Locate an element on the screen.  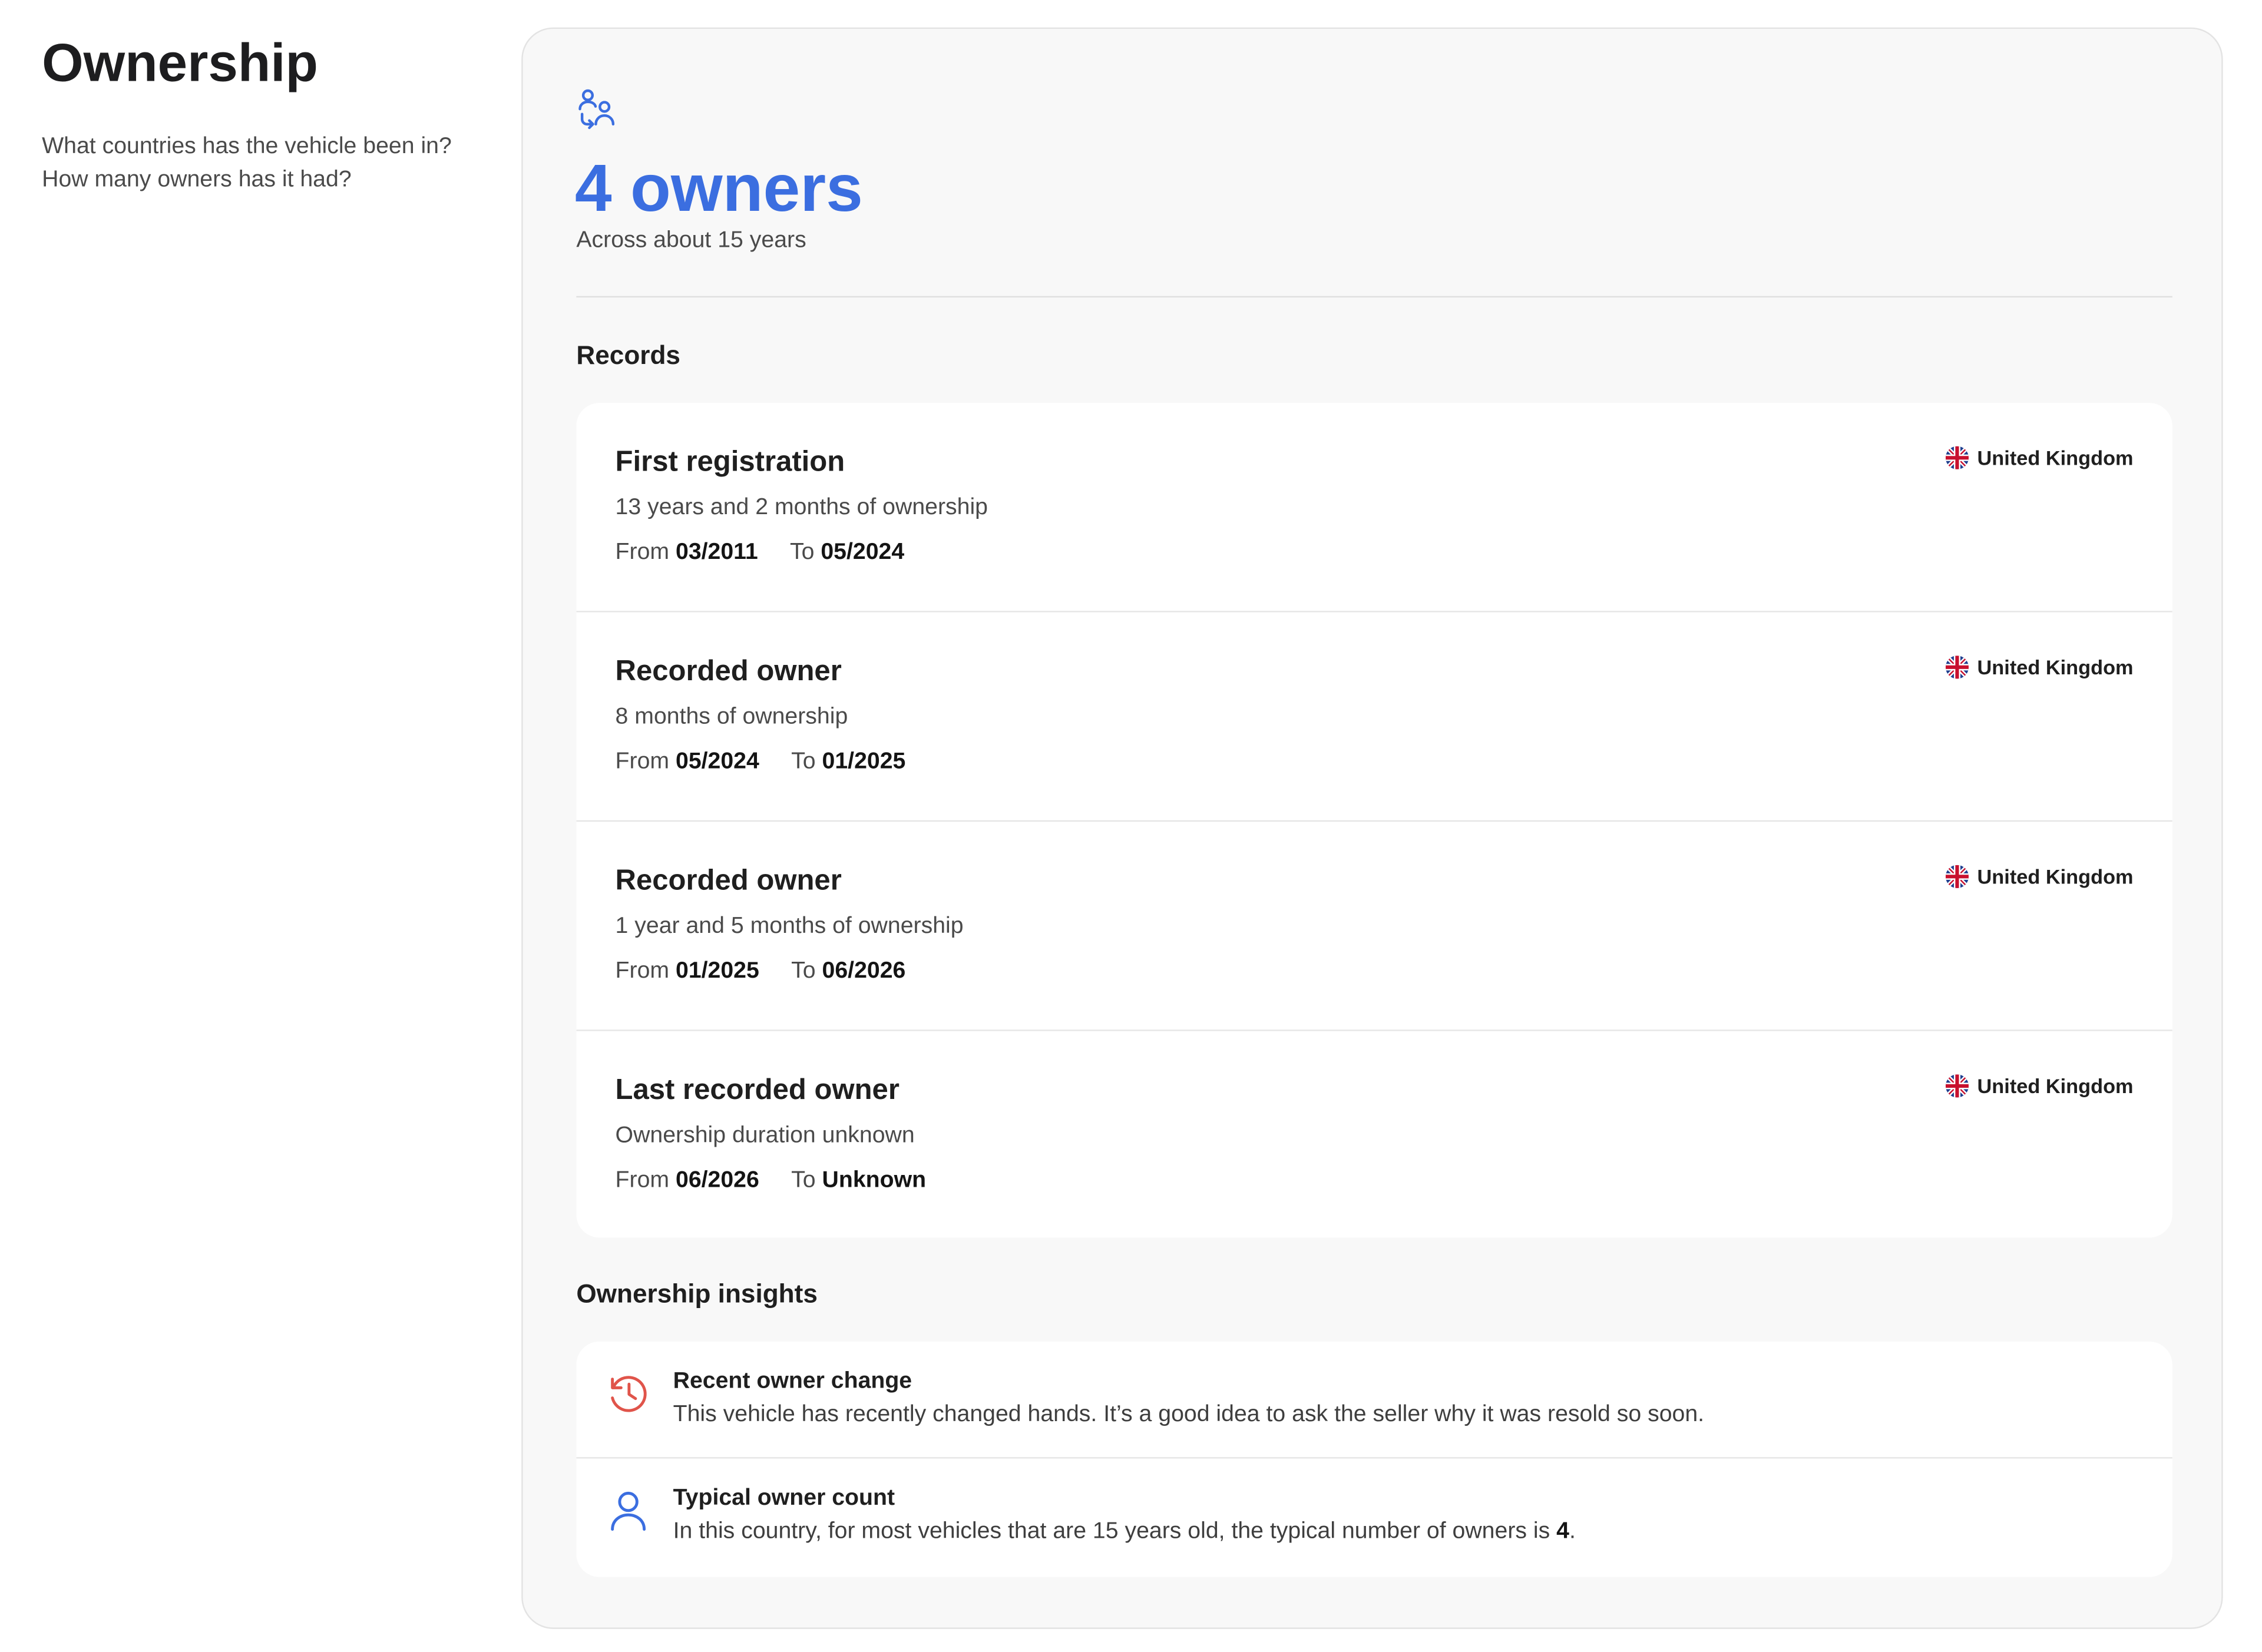
record-duration: 1 year and 5 months of ownership is located at coordinates (790, 927).